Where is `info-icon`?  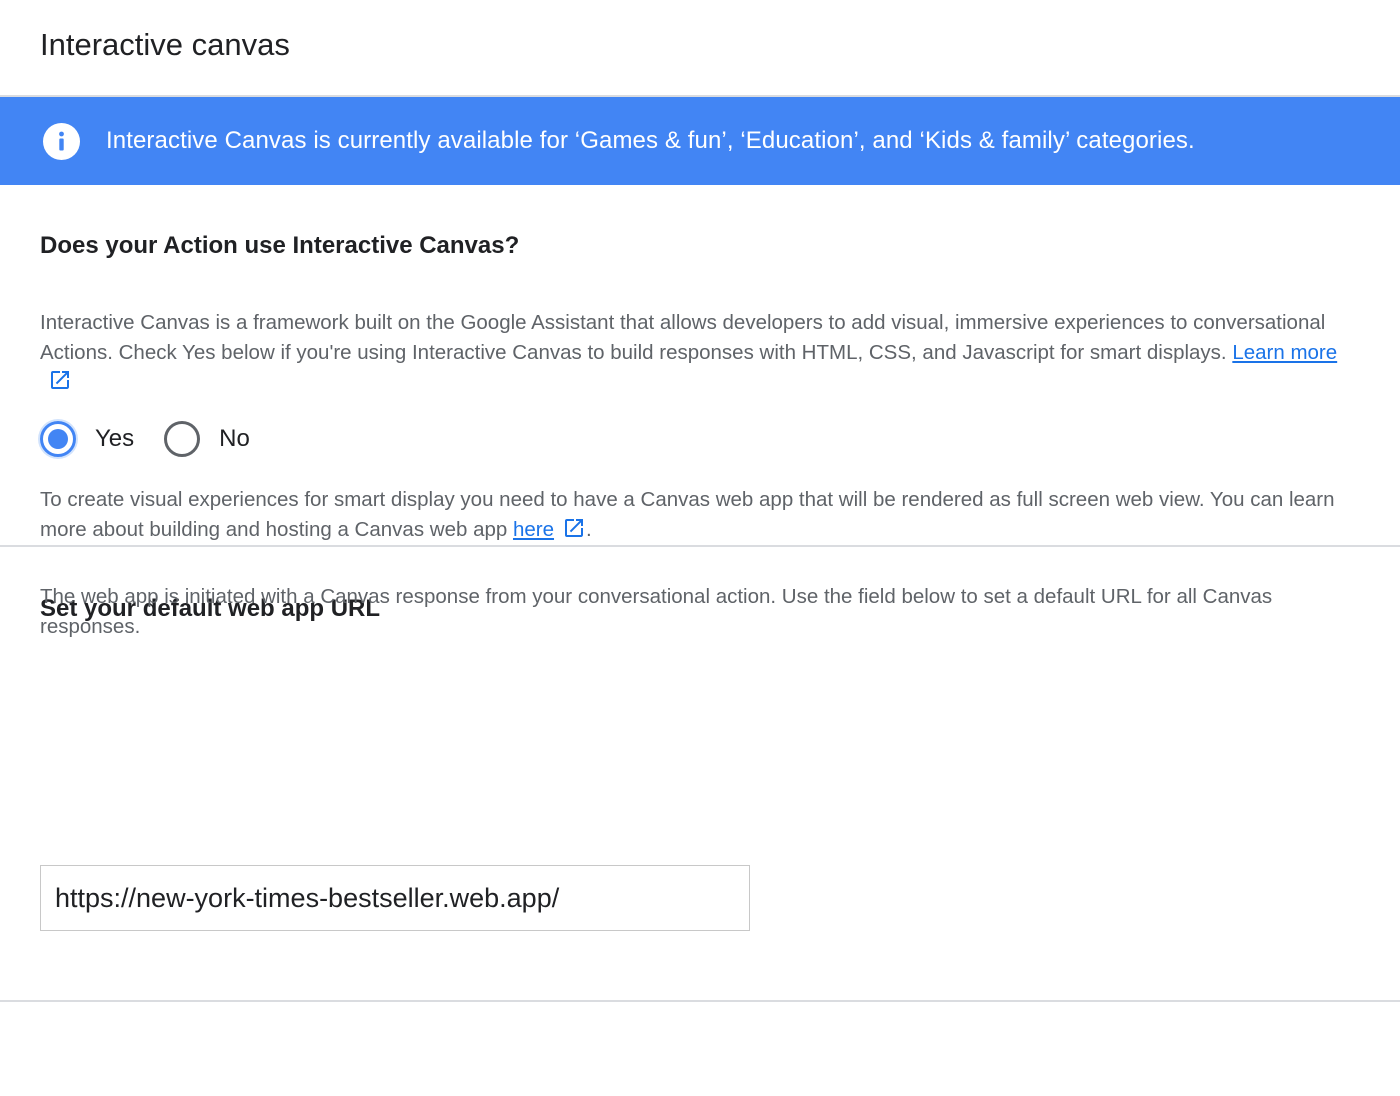 info-icon is located at coordinates (61, 141).